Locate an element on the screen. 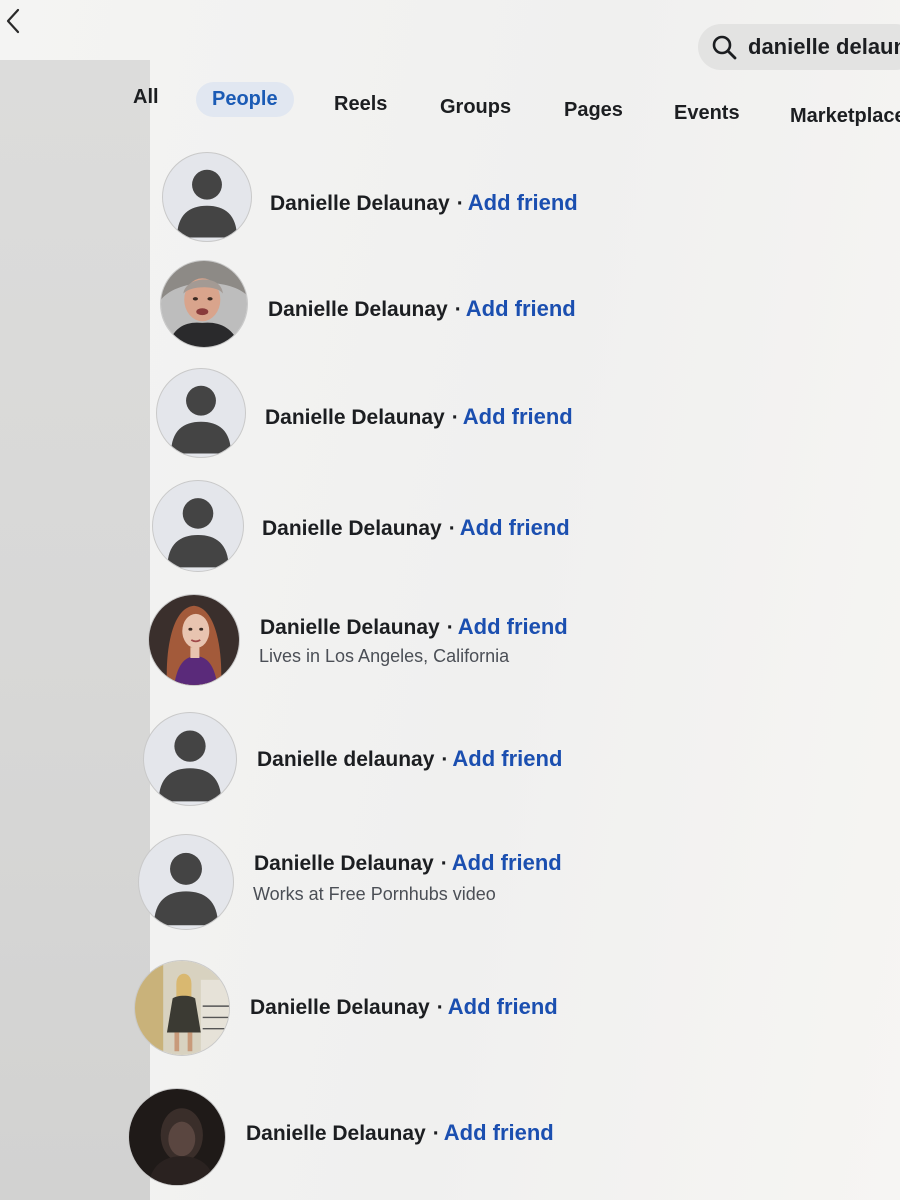 The height and width of the screenshot is (1200, 900). tab-all: All is located at coordinates (146, 97).